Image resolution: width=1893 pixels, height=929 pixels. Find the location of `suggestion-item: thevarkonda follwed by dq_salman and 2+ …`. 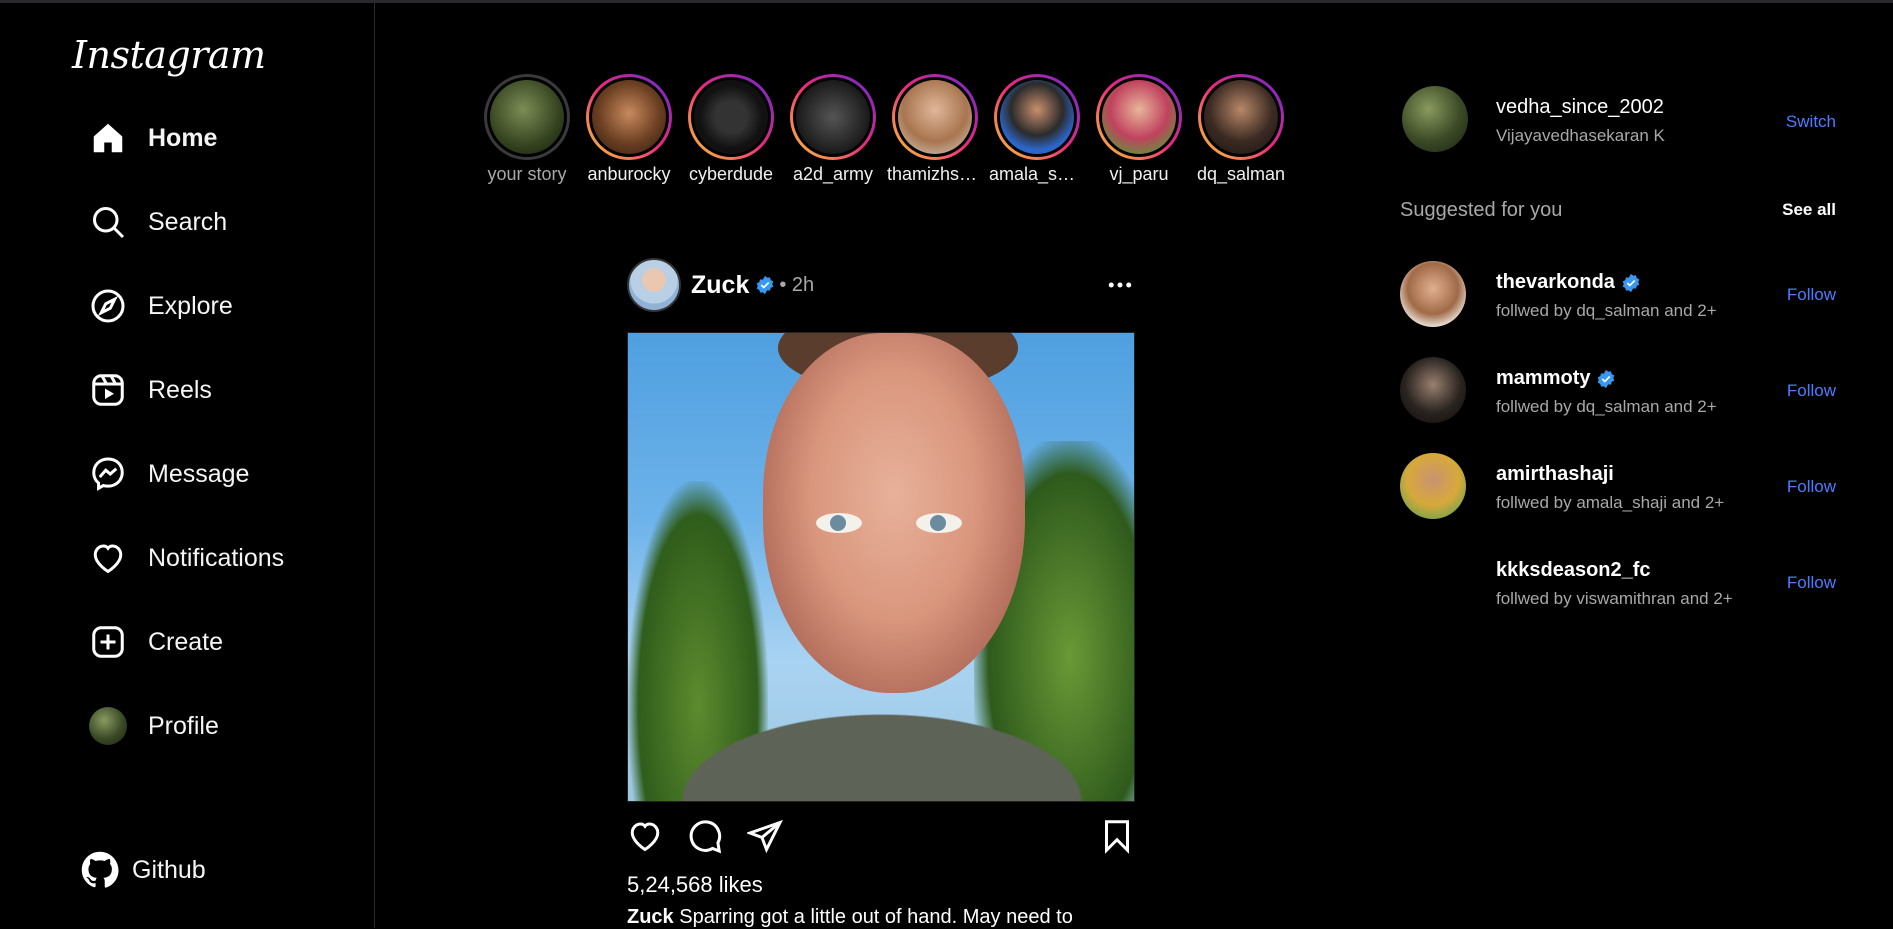

suggestion-item: thevarkonda follwed by dq_salman and 2+ … is located at coordinates (1618, 296).